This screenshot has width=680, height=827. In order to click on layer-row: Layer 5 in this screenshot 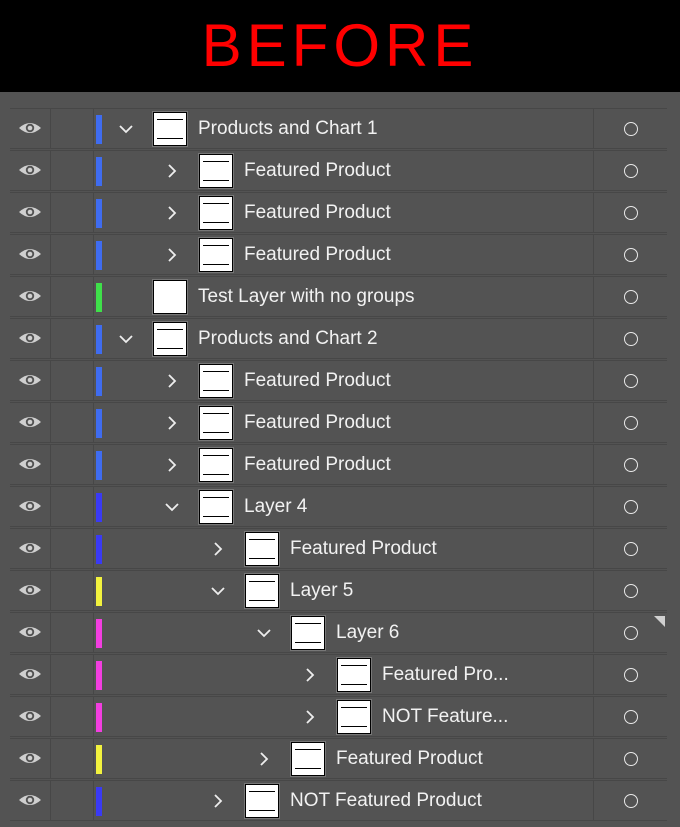, I will do `click(338, 590)`.